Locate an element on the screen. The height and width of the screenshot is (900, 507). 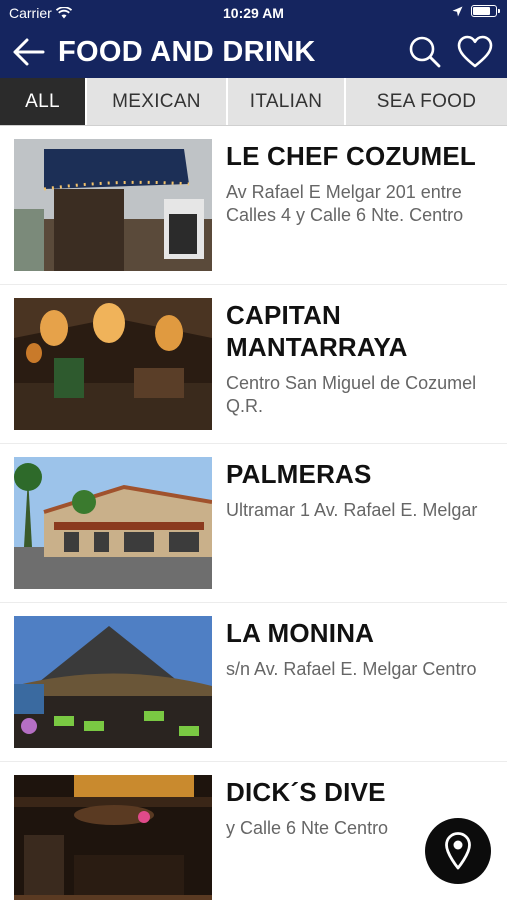
restaurant-address: Ultramar 1 Av. Rafael E. Melgar is located at coordinates (352, 510).